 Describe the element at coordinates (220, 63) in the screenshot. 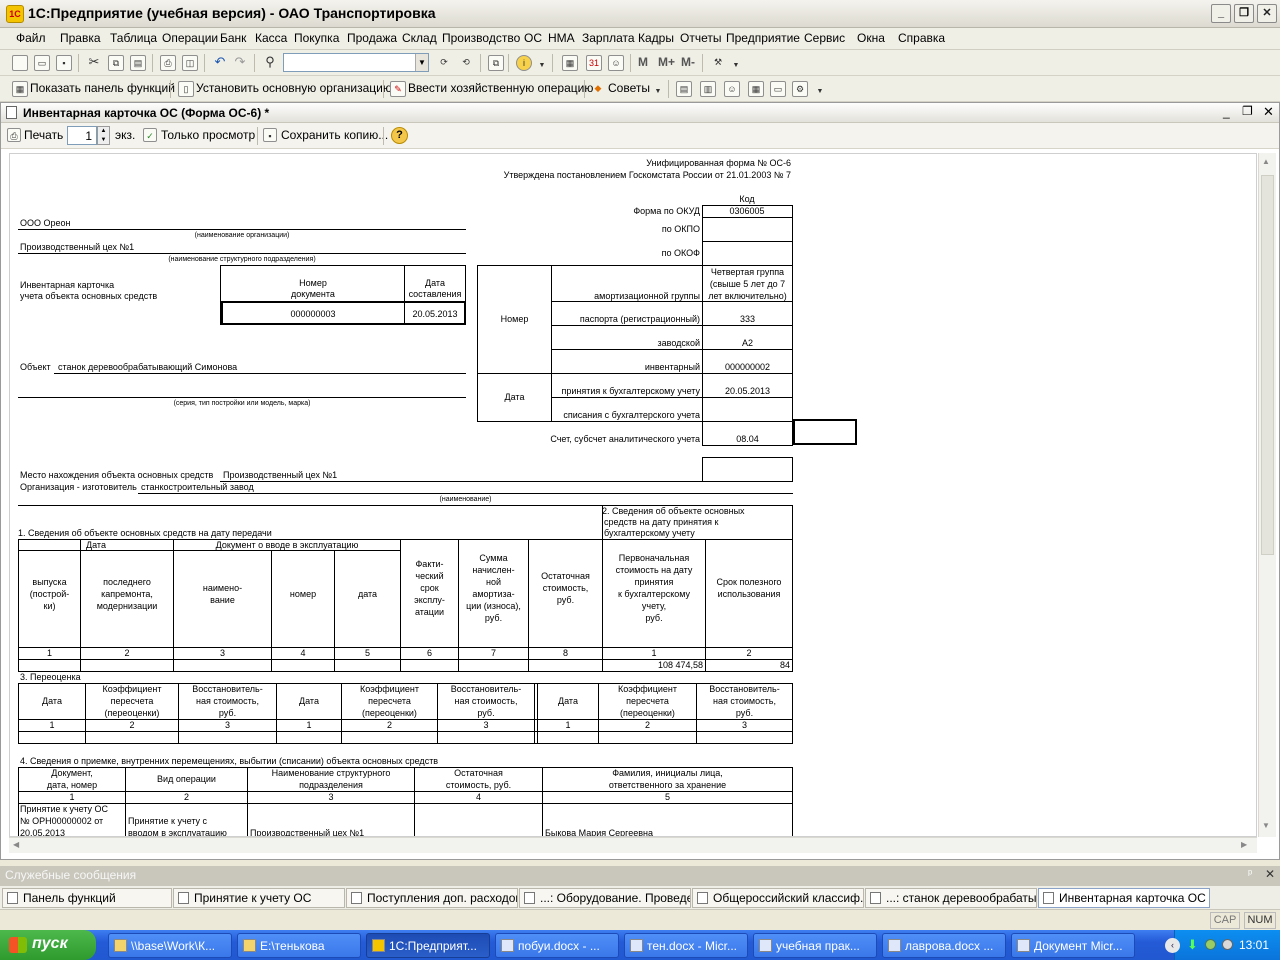

I see `undo-icon: ↶` at that location.